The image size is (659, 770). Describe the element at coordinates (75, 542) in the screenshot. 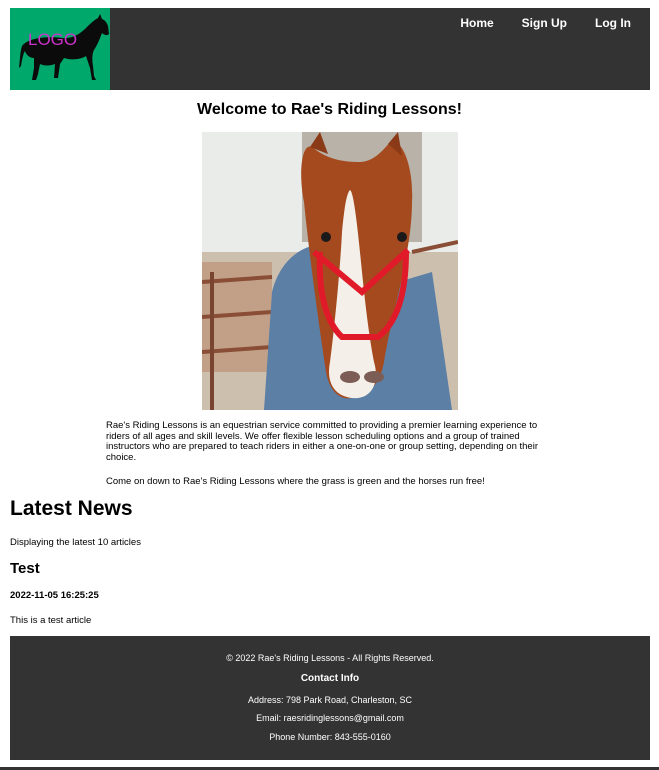

I see `latest-news-subtitle: Displaying the latest 10 articles` at that location.